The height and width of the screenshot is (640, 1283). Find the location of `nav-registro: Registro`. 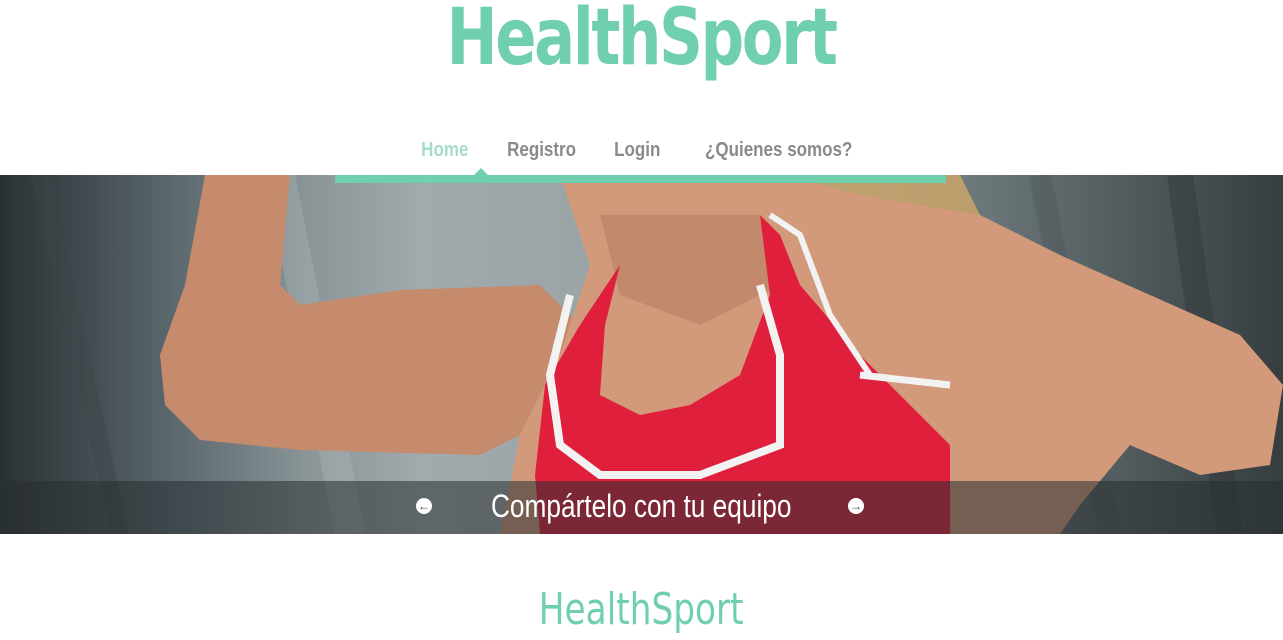

nav-registro: Registro is located at coordinates (541, 150).